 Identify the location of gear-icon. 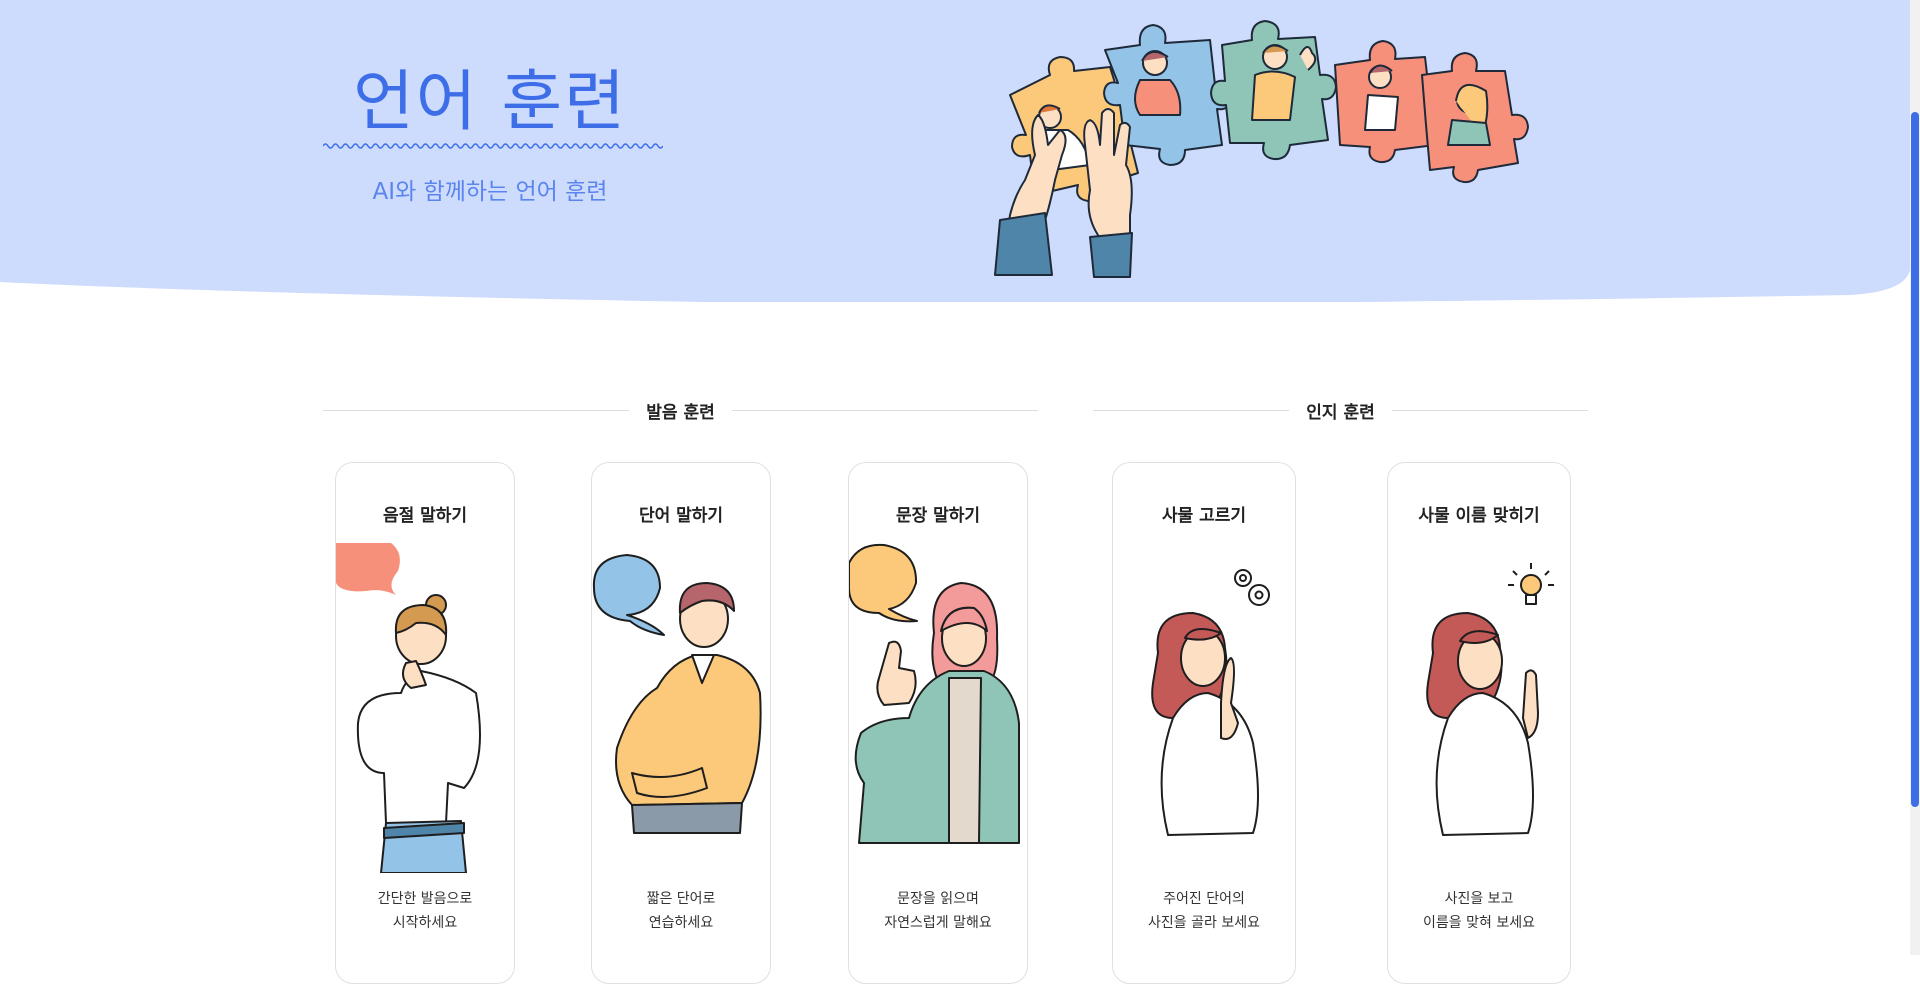
(1252, 587).